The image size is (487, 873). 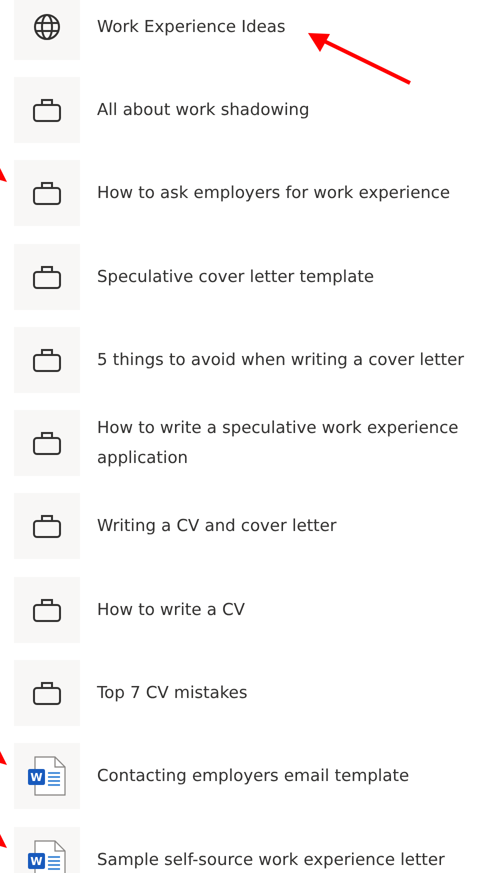 I want to click on item-title: Contacting employers email template, so click(x=287, y=776).